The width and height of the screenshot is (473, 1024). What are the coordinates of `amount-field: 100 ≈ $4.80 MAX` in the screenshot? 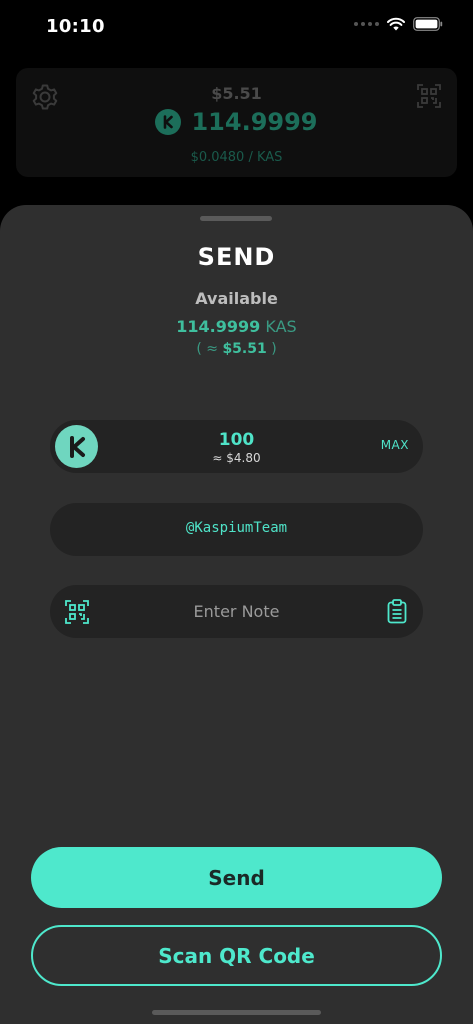 It's located at (236, 446).